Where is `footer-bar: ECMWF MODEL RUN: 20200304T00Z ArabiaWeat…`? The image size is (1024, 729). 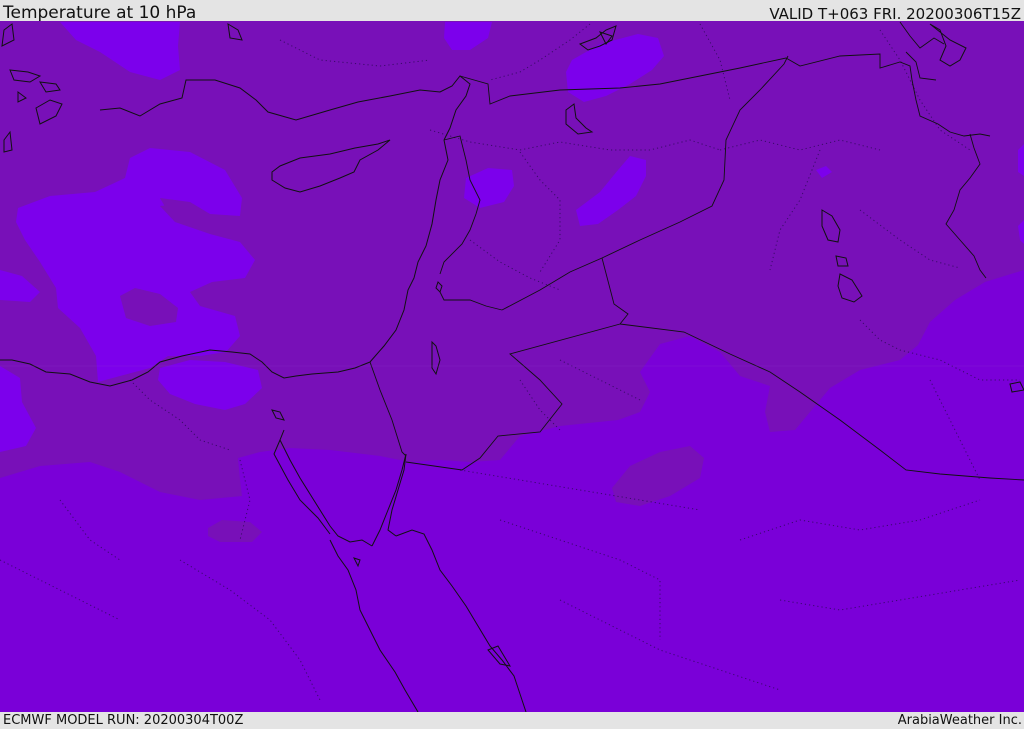 footer-bar: ECMWF MODEL RUN: 20200304T00Z ArabiaWeat… is located at coordinates (512, 720).